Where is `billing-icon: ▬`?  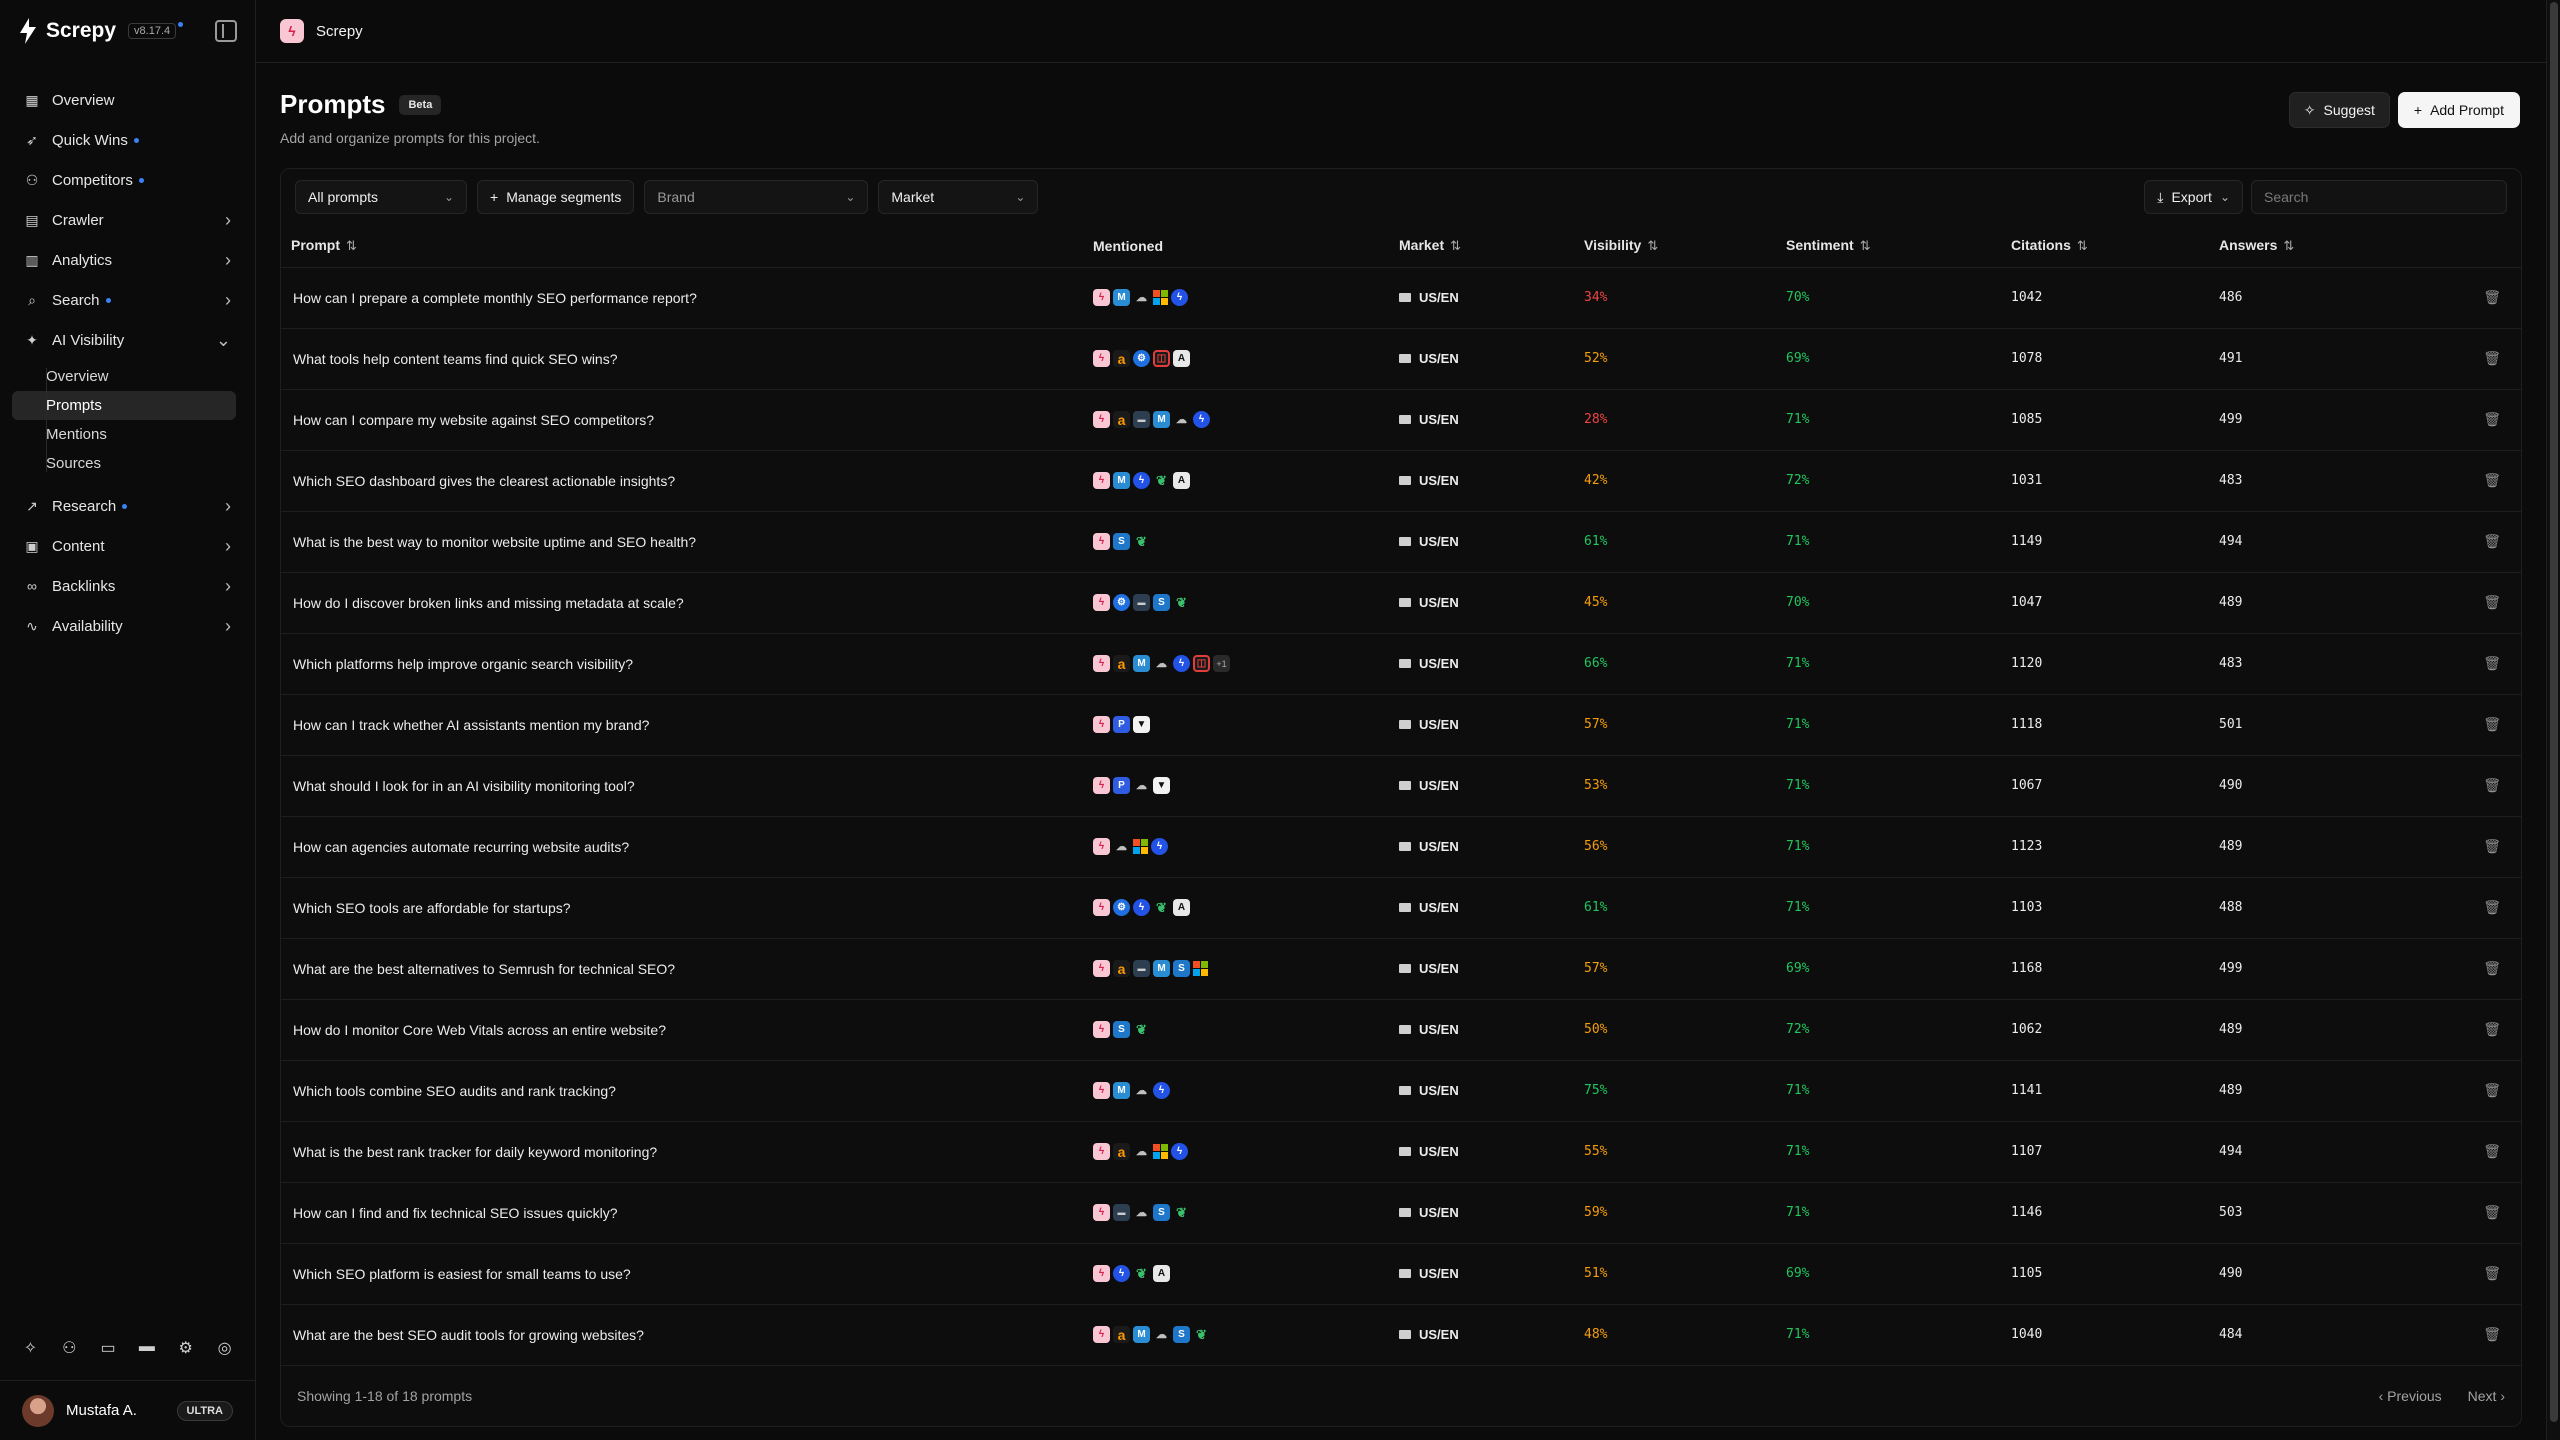 billing-icon: ▬ is located at coordinates (146, 1348).